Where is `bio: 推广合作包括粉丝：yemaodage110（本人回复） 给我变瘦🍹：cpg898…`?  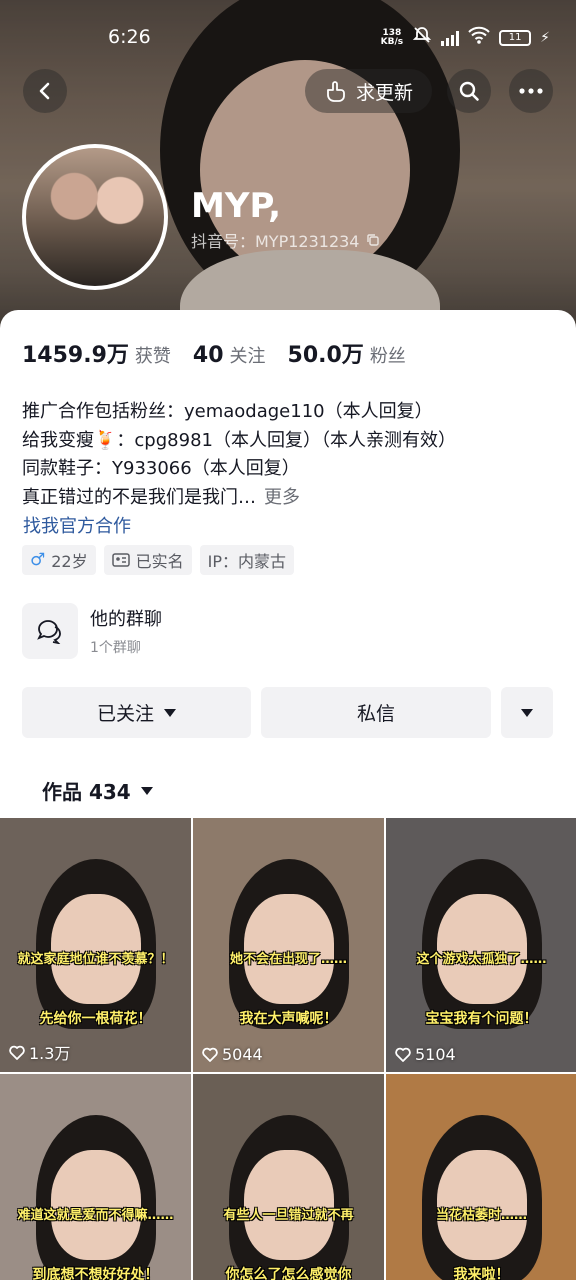
bio: 推广合作包括粉丝：yemaodage110（本人回复） 给我变瘦🍹：cpg898… is located at coordinates (239, 455).